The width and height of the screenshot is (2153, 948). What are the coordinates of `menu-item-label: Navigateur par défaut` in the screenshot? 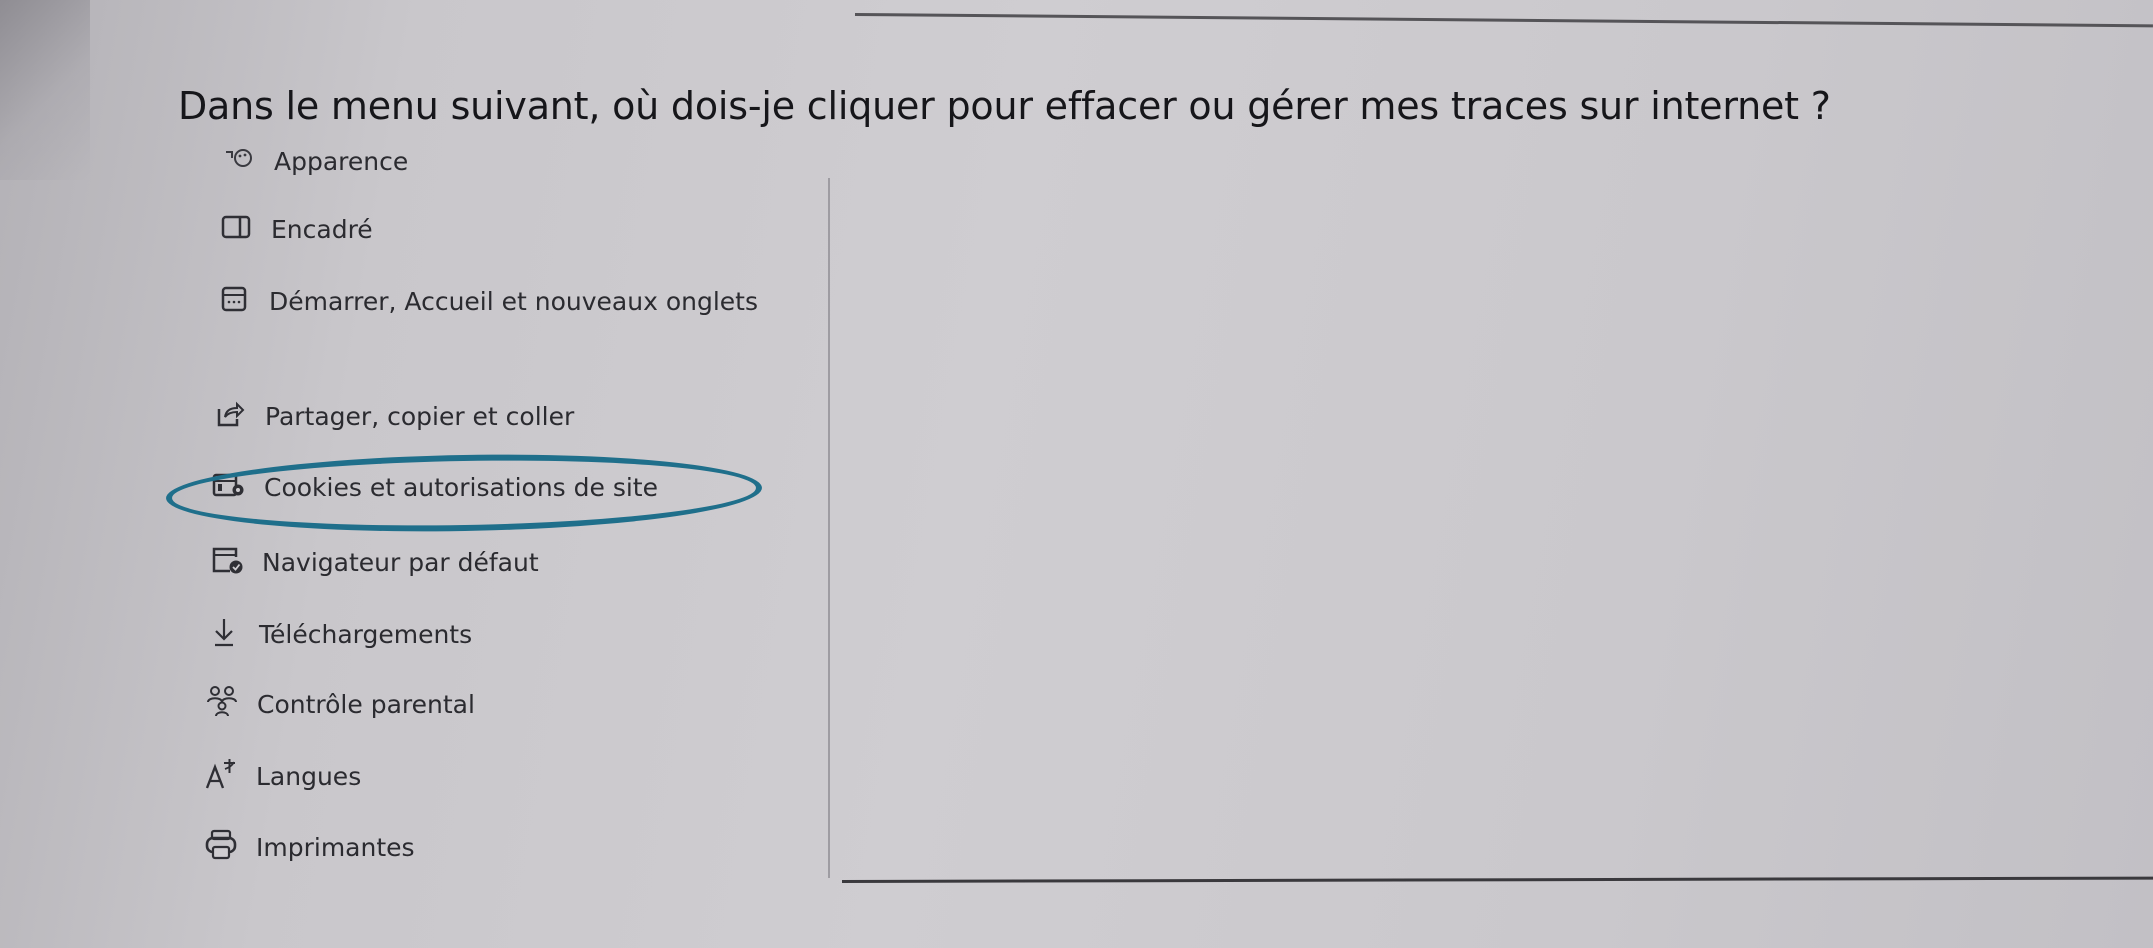 It's located at (400, 562).